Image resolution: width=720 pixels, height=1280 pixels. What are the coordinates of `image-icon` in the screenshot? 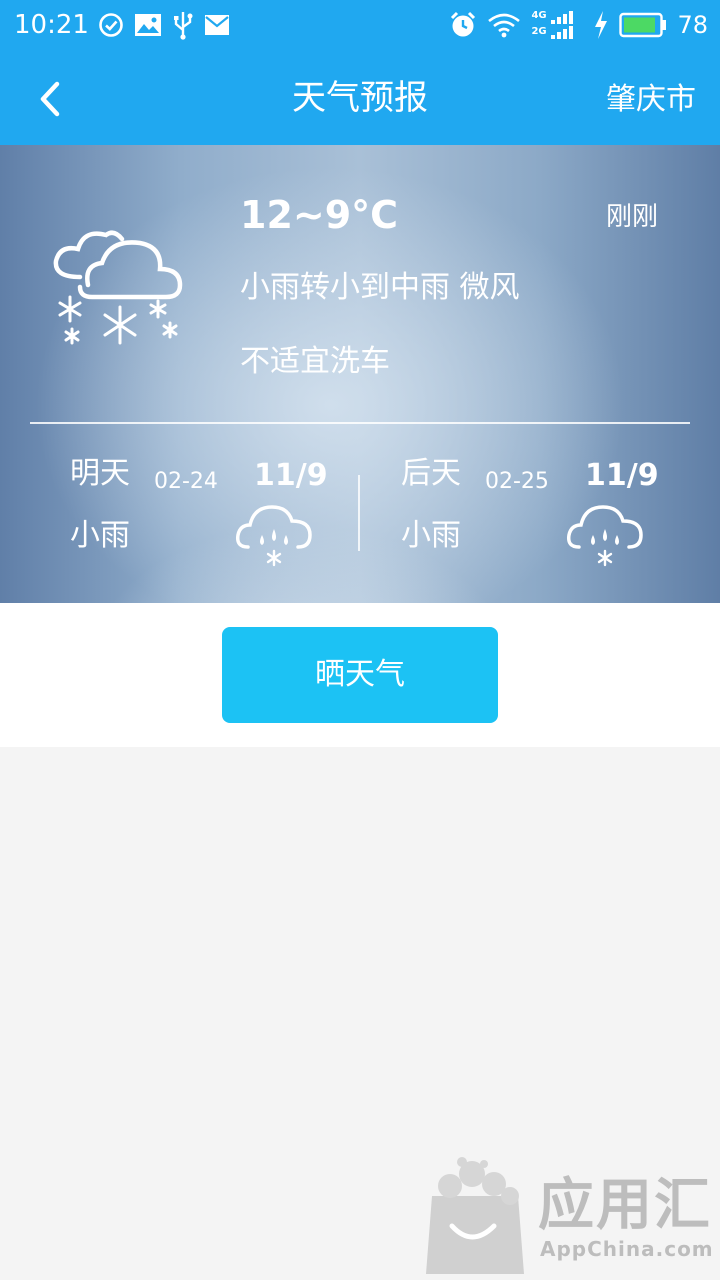 It's located at (148, 25).